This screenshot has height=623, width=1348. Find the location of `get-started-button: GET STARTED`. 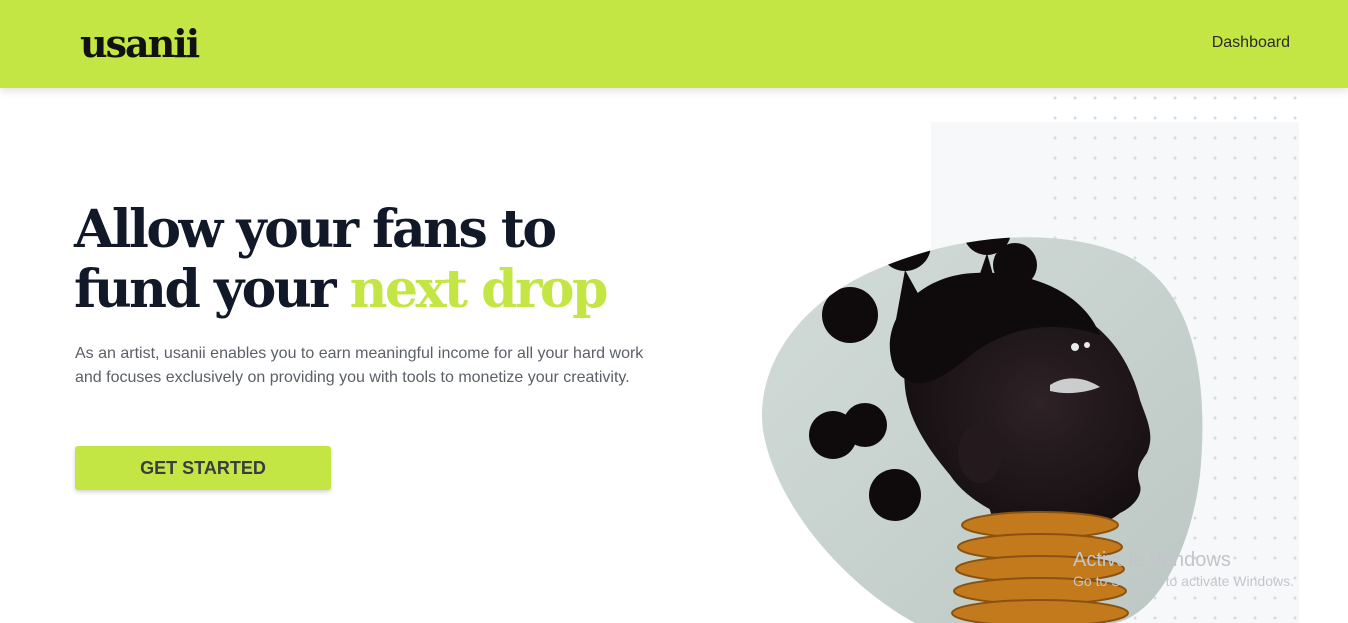

get-started-button: GET STARTED is located at coordinates (203, 468).